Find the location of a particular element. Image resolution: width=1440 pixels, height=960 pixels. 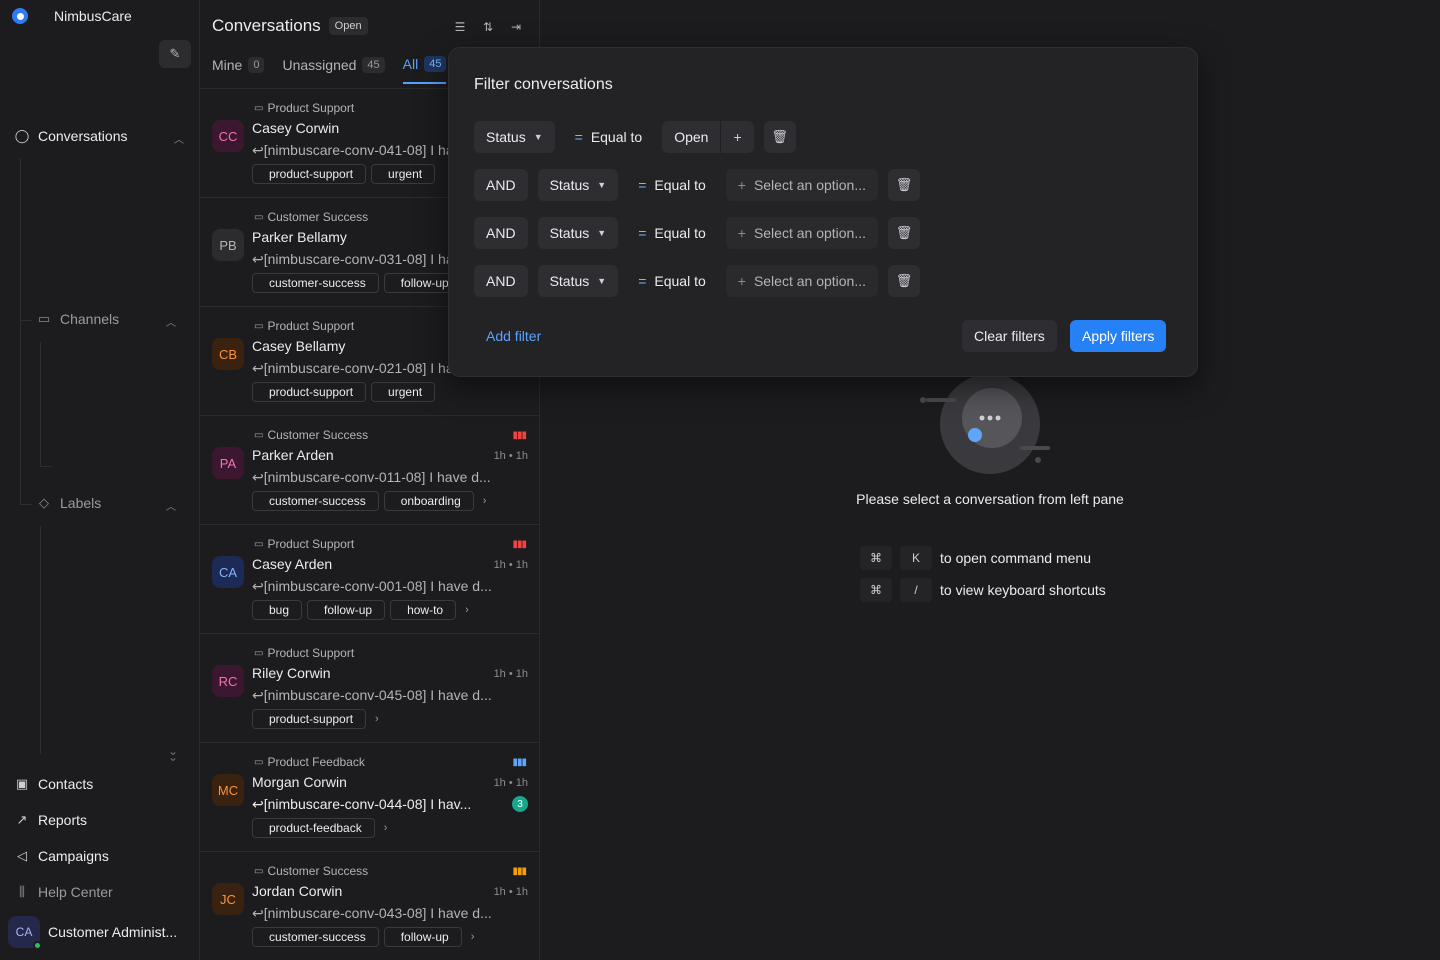

key-slash: / is located at coordinates (916, 590).